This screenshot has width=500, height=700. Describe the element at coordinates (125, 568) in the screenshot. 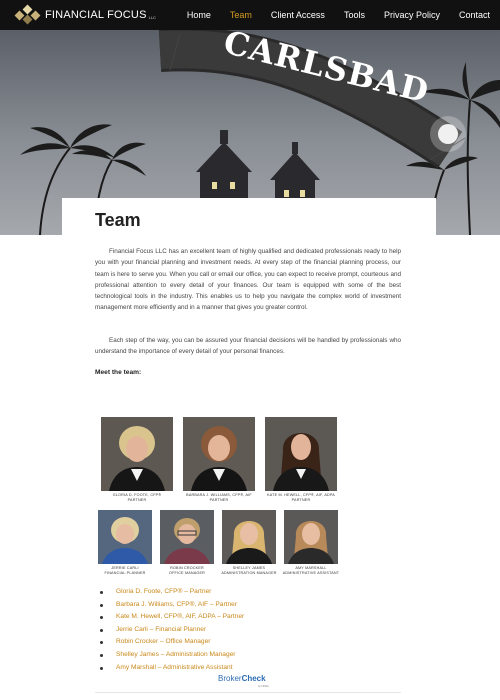

I see `caption-name: JERRIE CARLI` at that location.